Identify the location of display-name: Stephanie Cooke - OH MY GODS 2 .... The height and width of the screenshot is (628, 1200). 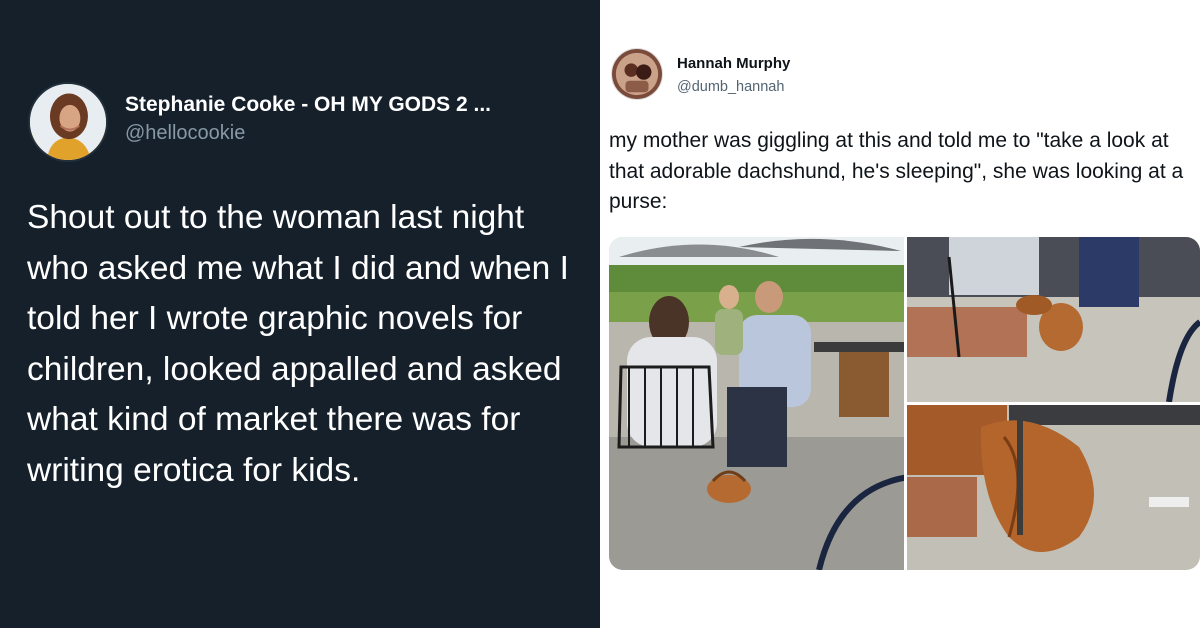
(308, 105).